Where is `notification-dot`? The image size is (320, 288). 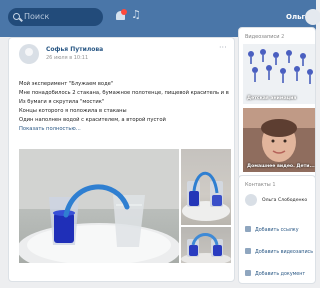 notification-dot is located at coordinates (124, 12).